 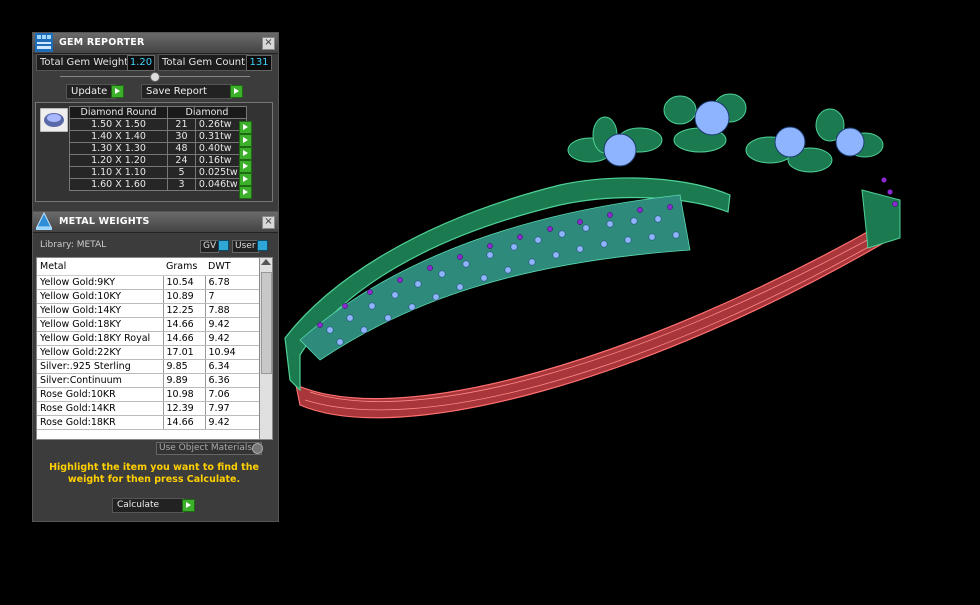 I want to click on metal-name: Yellow Gold:14KY, so click(x=100, y=310).